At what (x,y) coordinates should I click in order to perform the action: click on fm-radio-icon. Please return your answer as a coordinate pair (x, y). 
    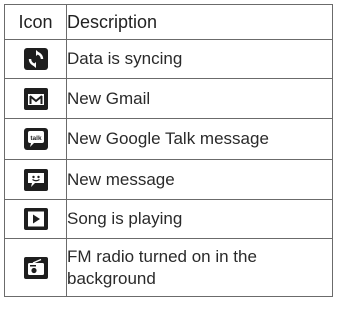
    Looking at the image, I should click on (35, 267).